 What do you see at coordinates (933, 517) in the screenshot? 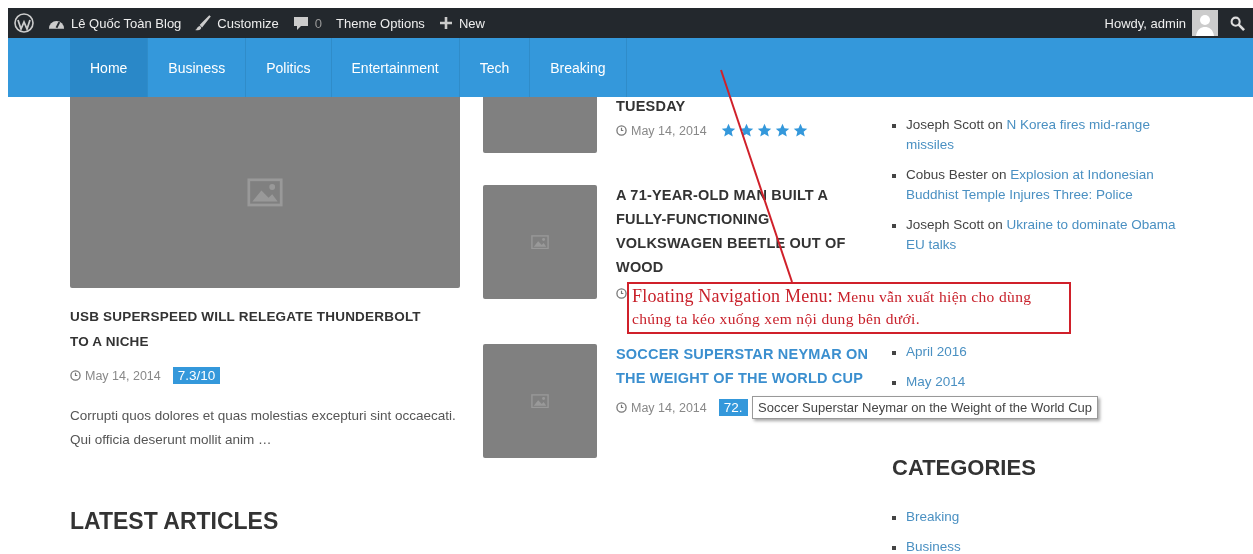
I see `category-link: Breaking` at bounding box center [933, 517].